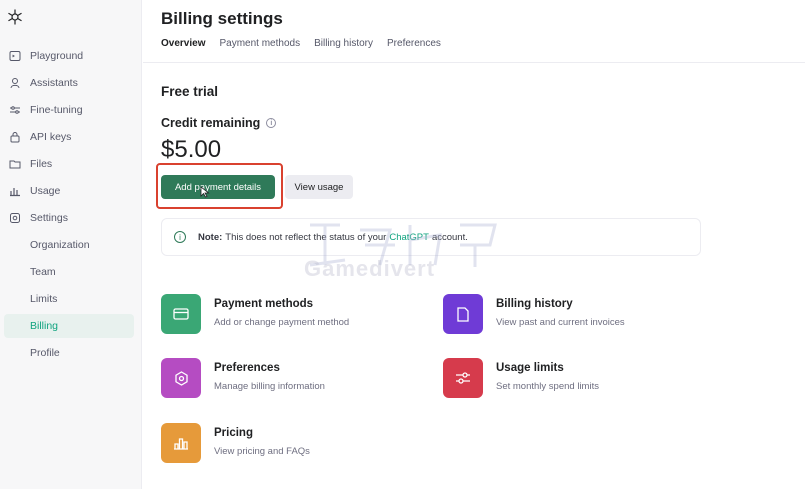  I want to click on openai-logo-icon, so click(15, 17).